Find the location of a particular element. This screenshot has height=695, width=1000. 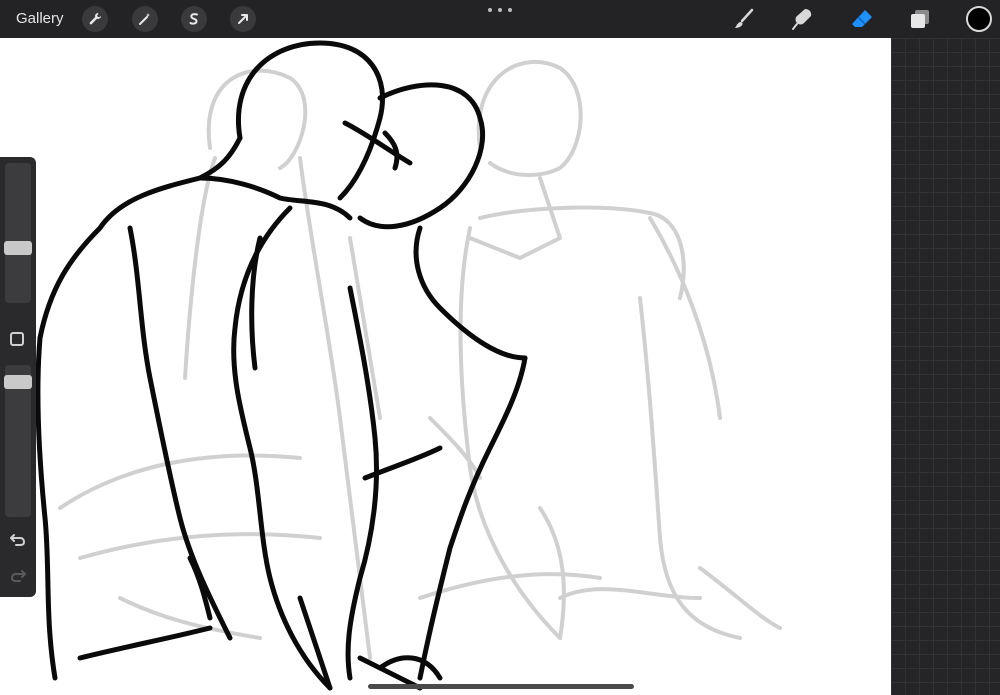

selection-s-icon is located at coordinates (193, 19).